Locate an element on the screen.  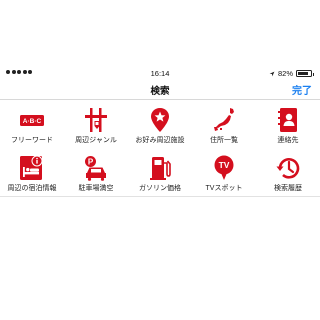
parking-icon-text: P is located at coordinates (91, 162).